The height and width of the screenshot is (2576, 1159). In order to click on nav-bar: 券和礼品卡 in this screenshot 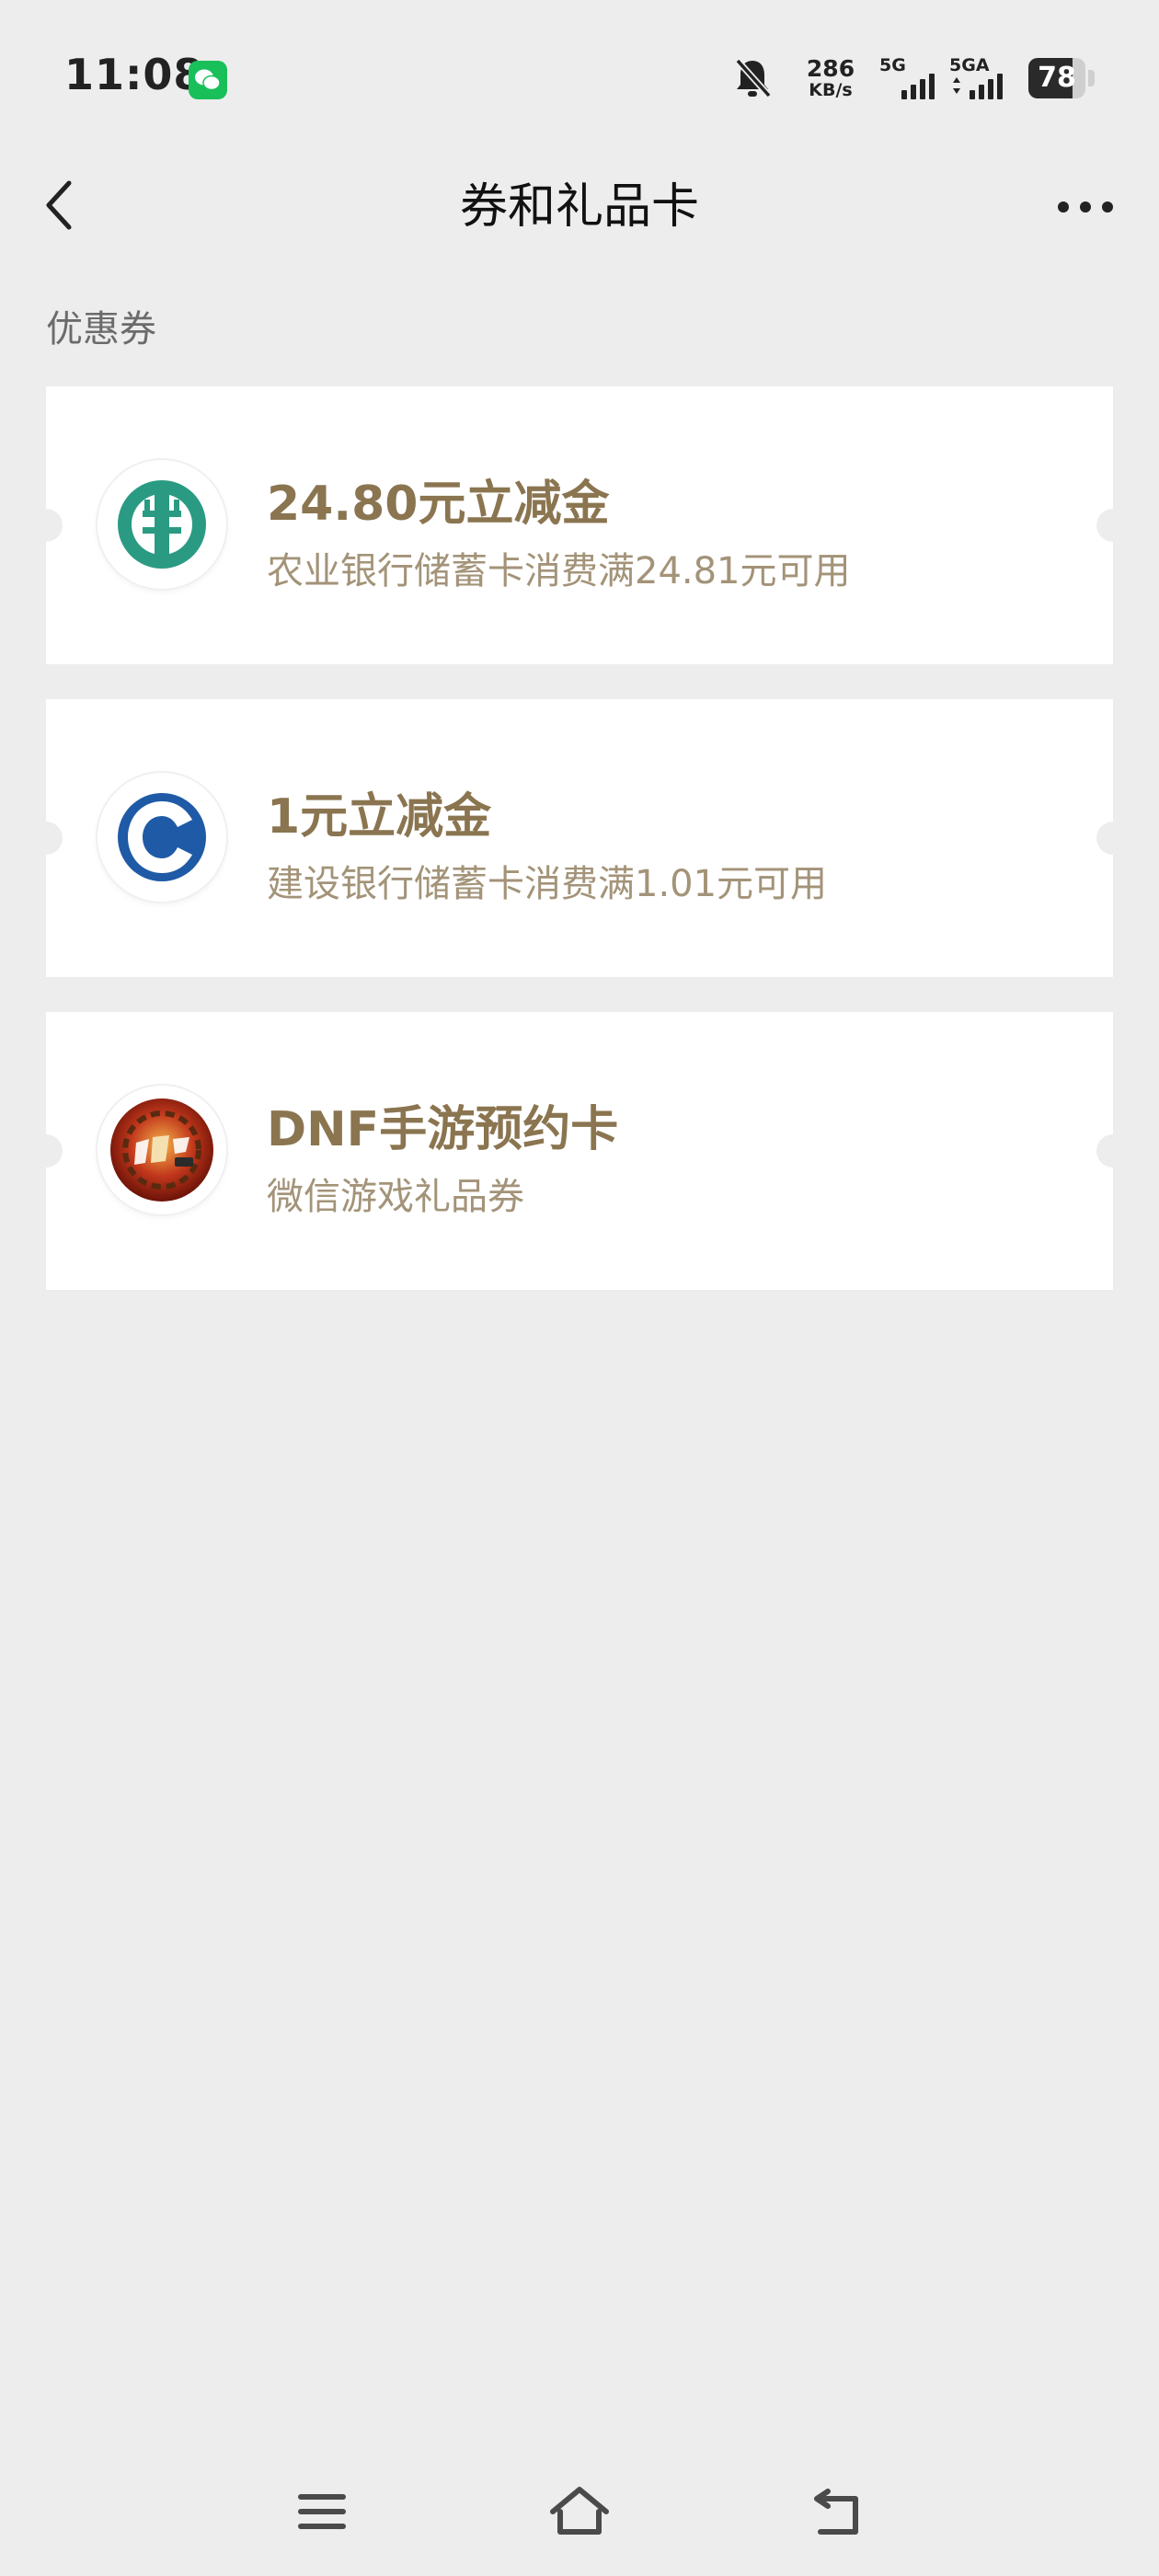, I will do `click(579, 207)`.